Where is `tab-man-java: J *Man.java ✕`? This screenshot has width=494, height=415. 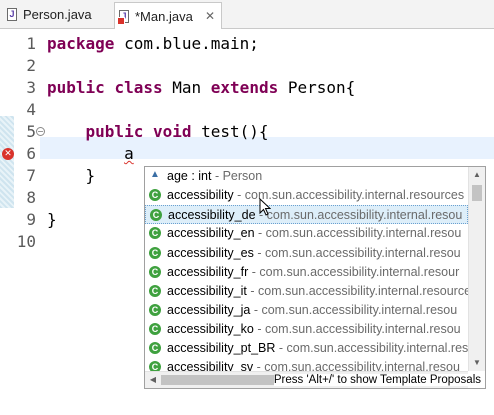 tab-man-java: J *Man.java ✕ is located at coordinates (168, 15).